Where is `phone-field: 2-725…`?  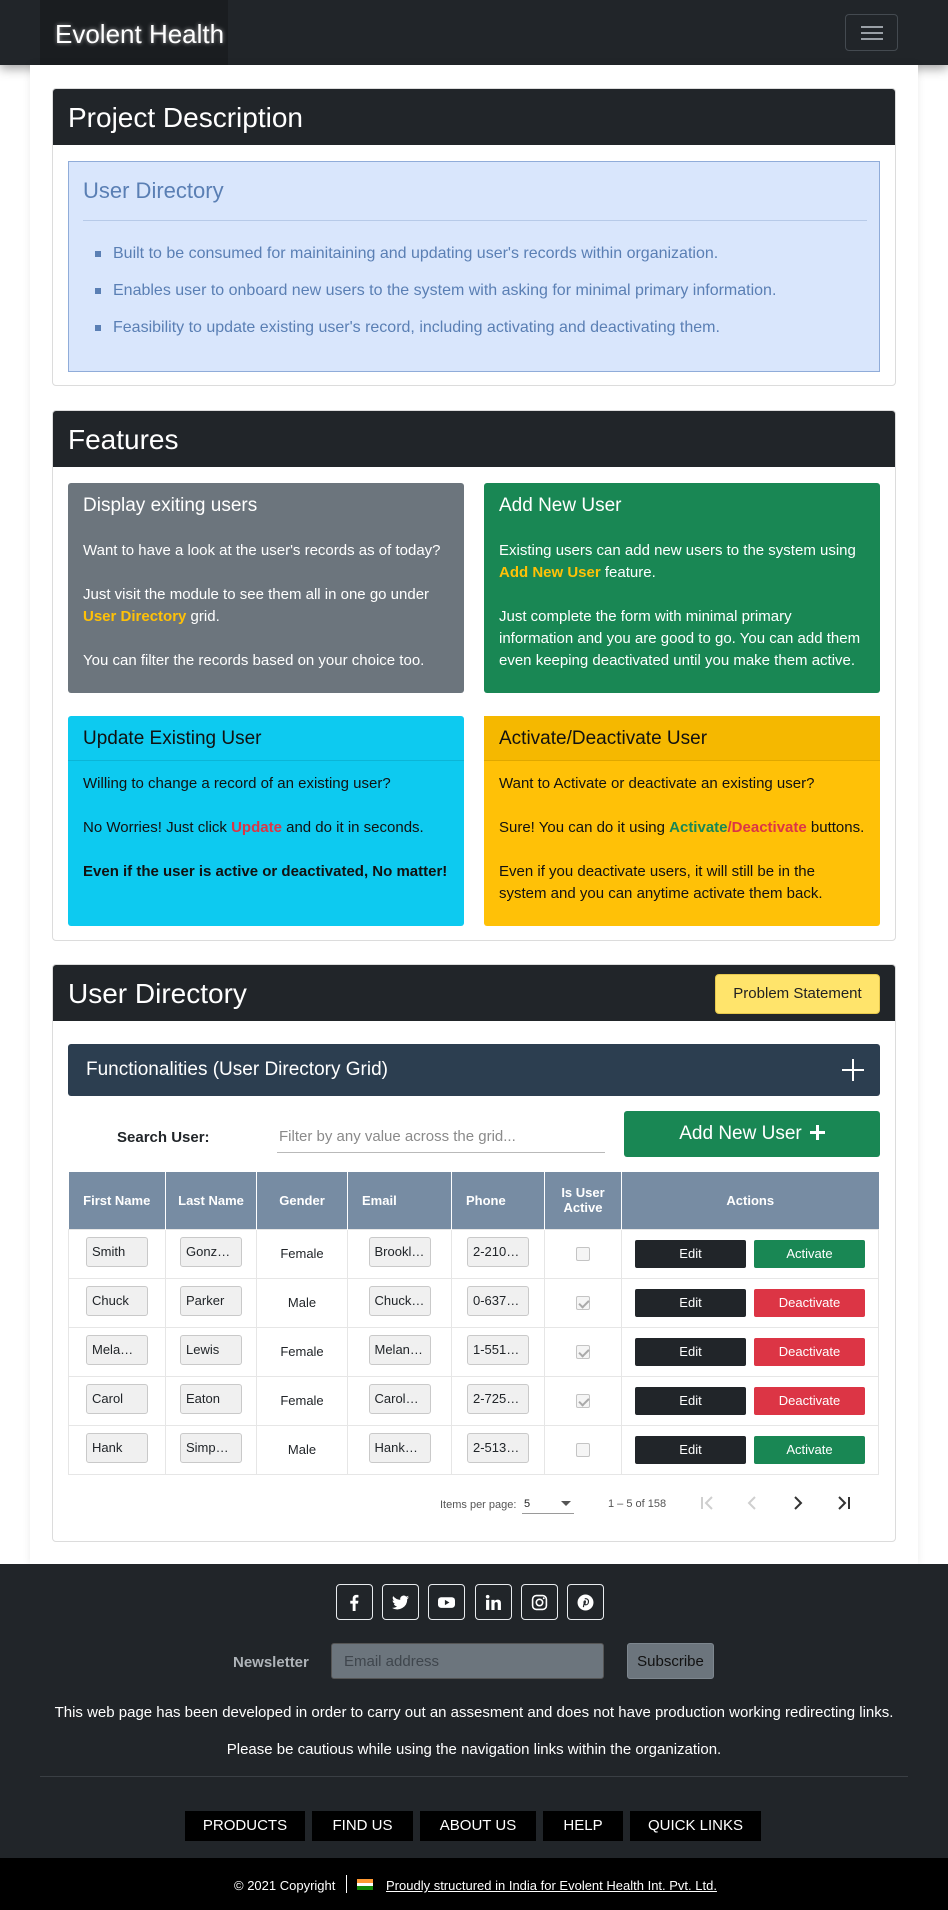 phone-field: 2-725… is located at coordinates (498, 1399).